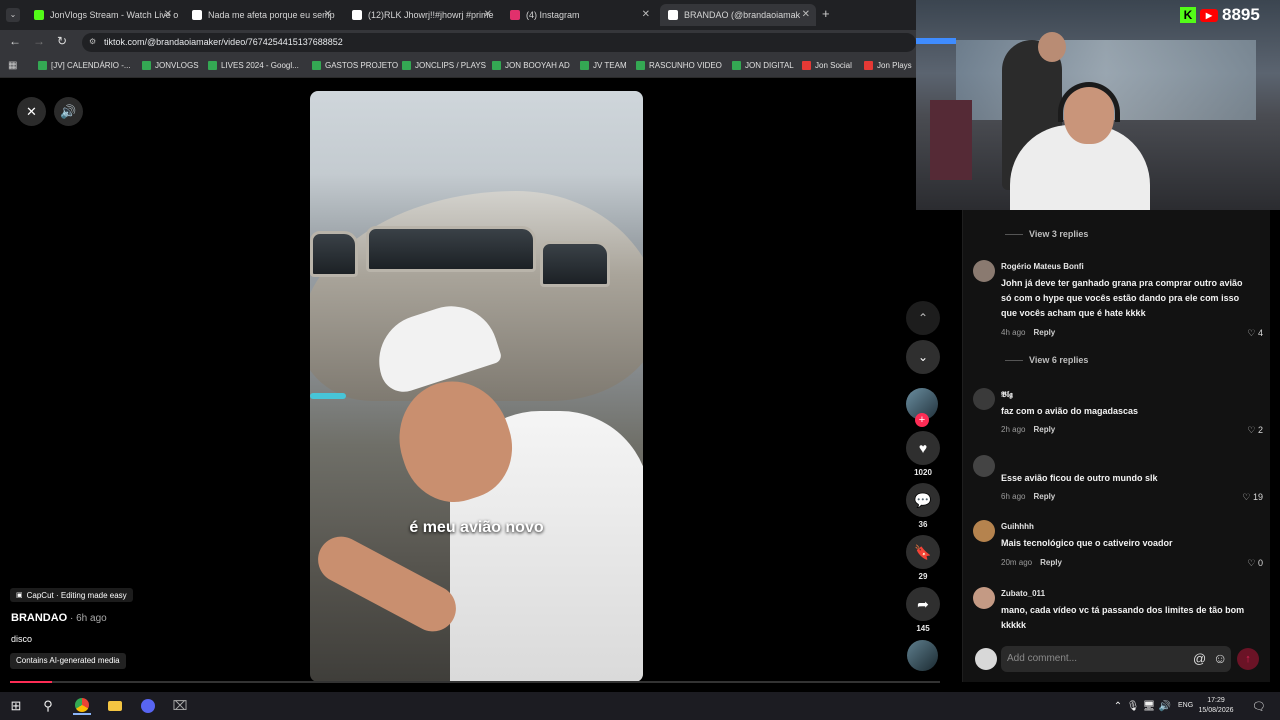 This screenshot has height=720, width=1280. What do you see at coordinates (923, 628) in the screenshot?
I see `share-count: 145` at bounding box center [923, 628].